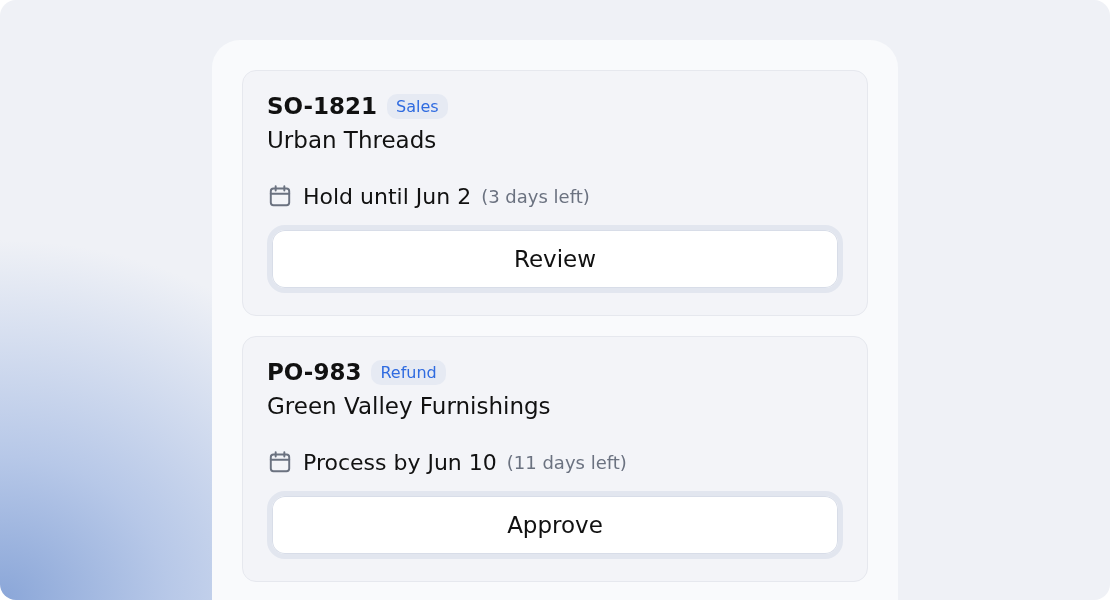 The height and width of the screenshot is (600, 1110). Describe the element at coordinates (535, 196) in the screenshot. I see `days-left: (3 days left)` at that location.